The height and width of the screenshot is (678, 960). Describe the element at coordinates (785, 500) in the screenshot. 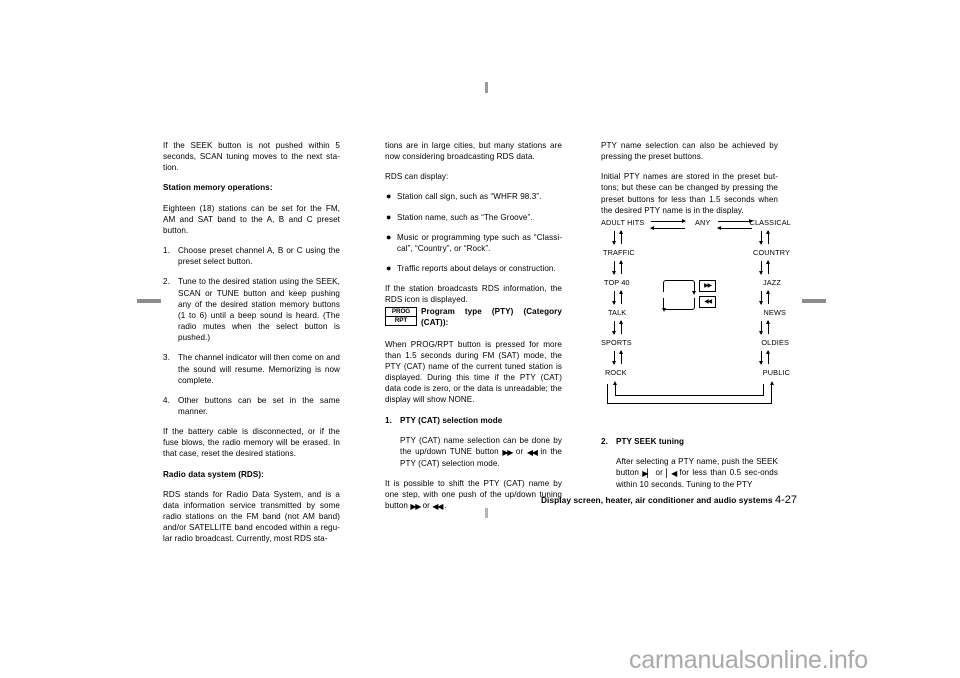

I see `page-number: 4-27` at that location.